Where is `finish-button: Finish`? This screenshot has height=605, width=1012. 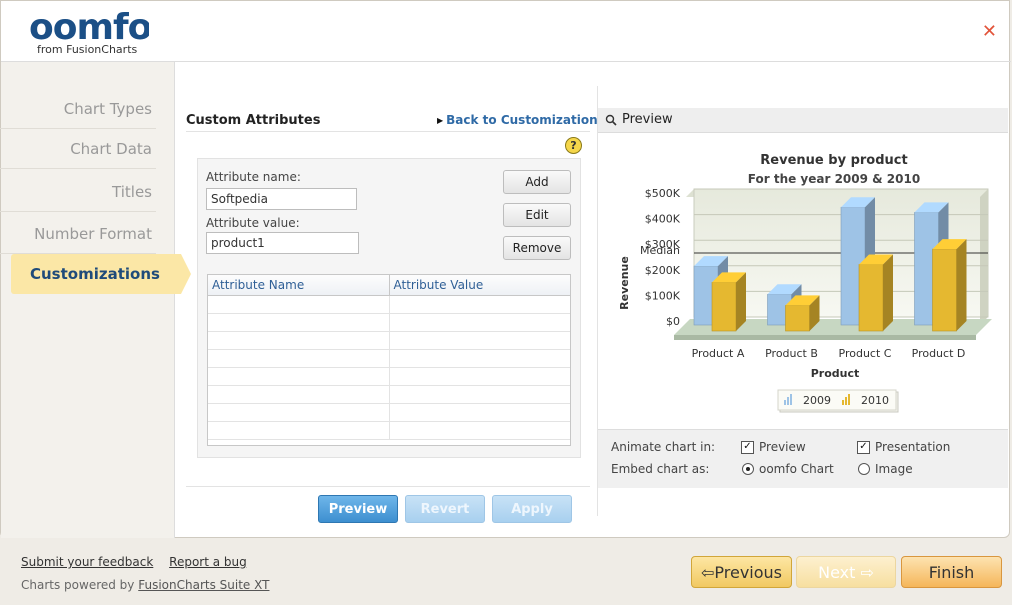
finish-button: Finish is located at coordinates (951, 572).